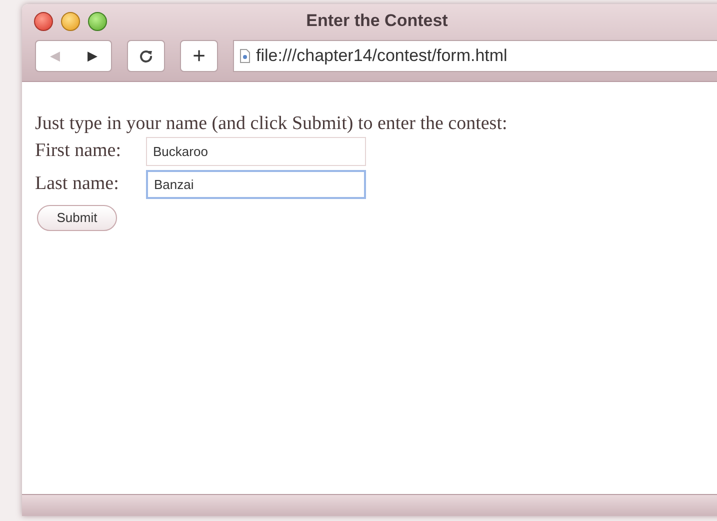  I want to click on address-field: file:///chapter14/contest/form.html, so click(475, 56).